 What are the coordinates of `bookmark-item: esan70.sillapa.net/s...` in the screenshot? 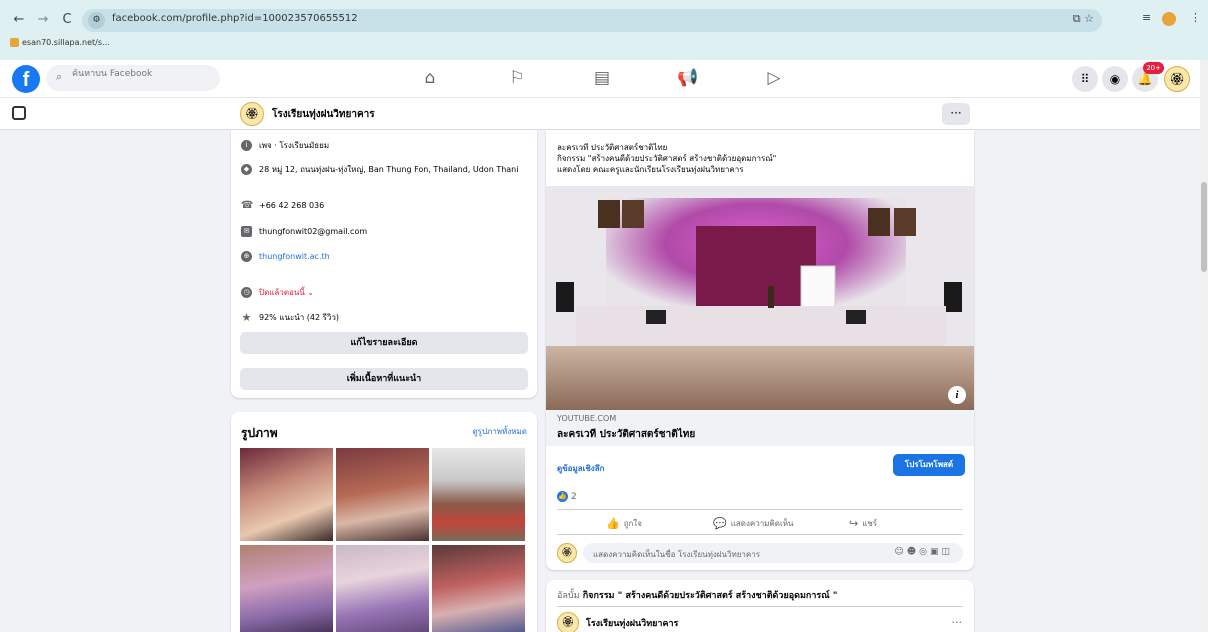 It's located at (66, 42).